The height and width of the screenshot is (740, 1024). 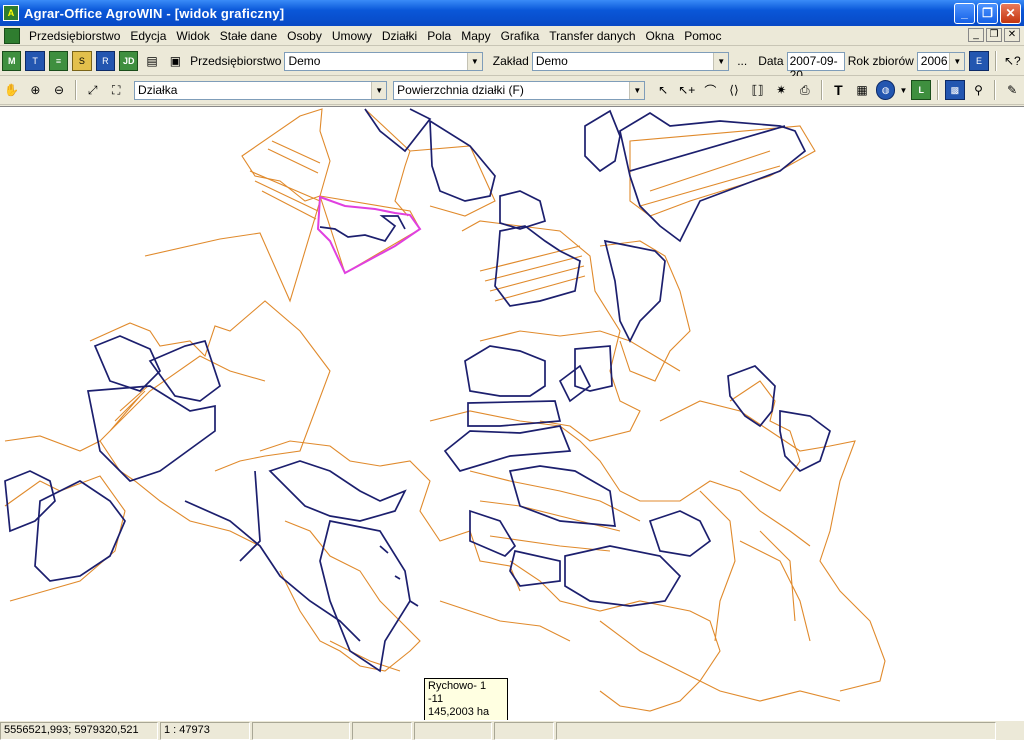 What do you see at coordinates (79, 731) in the screenshot?
I see `status-coordinates: 5556521,993; 5979320,521` at bounding box center [79, 731].